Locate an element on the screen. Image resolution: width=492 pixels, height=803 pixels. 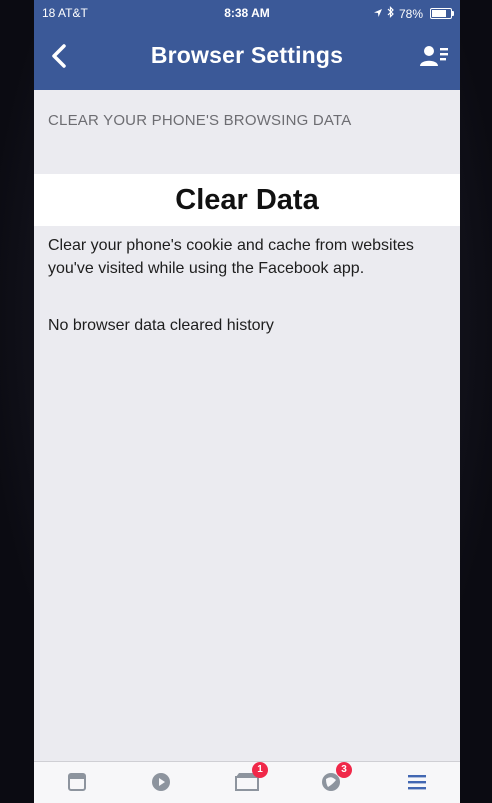
clear-data-button: Clear Data is located at coordinates (246, 200).